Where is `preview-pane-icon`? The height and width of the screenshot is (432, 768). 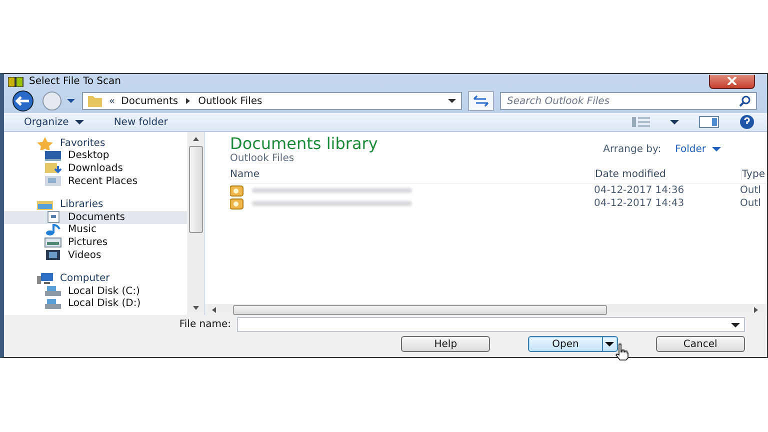
preview-pane-icon is located at coordinates (709, 122).